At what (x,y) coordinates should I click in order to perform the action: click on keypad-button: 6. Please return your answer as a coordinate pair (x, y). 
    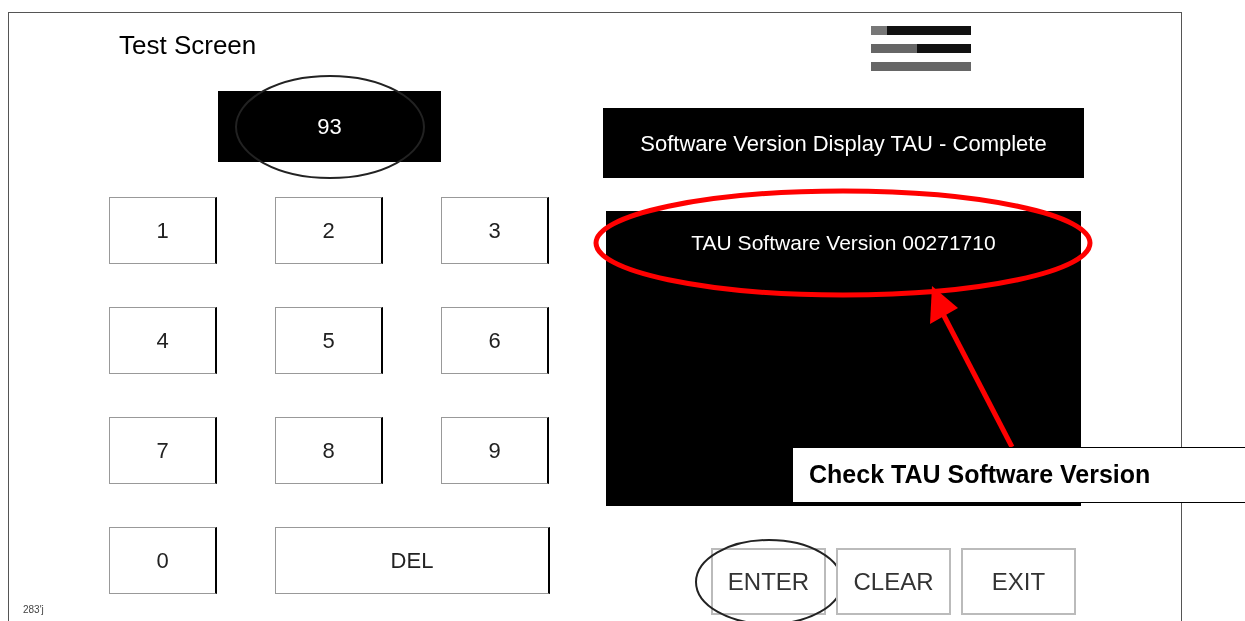
    Looking at the image, I should click on (495, 340).